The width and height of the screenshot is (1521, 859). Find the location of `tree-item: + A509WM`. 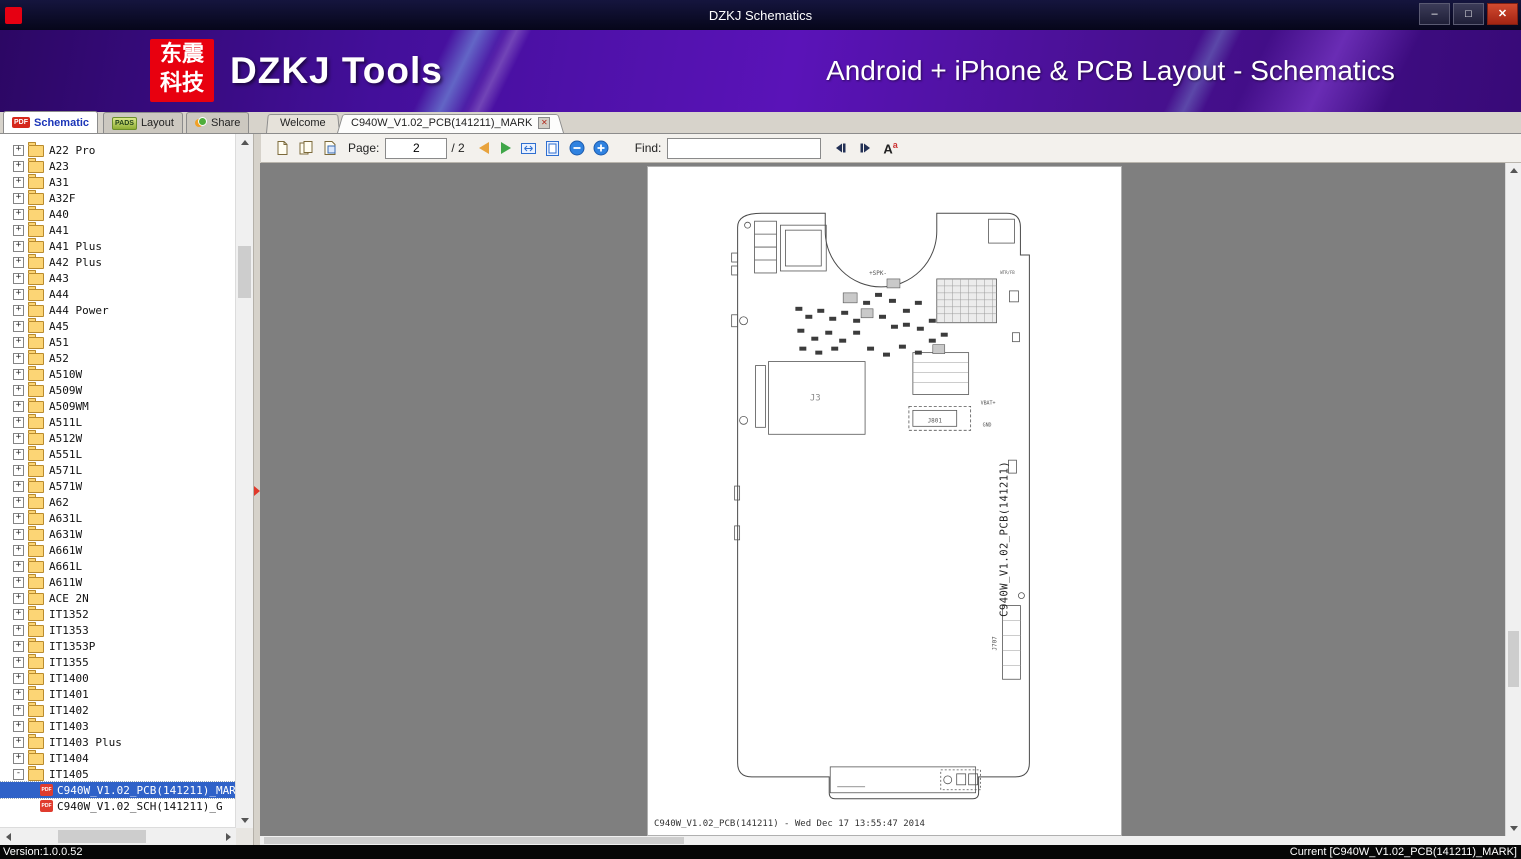

tree-item: + A509WM is located at coordinates (44, 406).